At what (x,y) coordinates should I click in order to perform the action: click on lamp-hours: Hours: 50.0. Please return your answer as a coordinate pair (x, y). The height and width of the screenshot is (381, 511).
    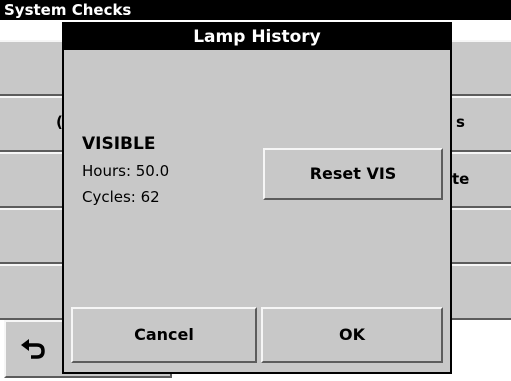
    Looking at the image, I should click on (126, 171).